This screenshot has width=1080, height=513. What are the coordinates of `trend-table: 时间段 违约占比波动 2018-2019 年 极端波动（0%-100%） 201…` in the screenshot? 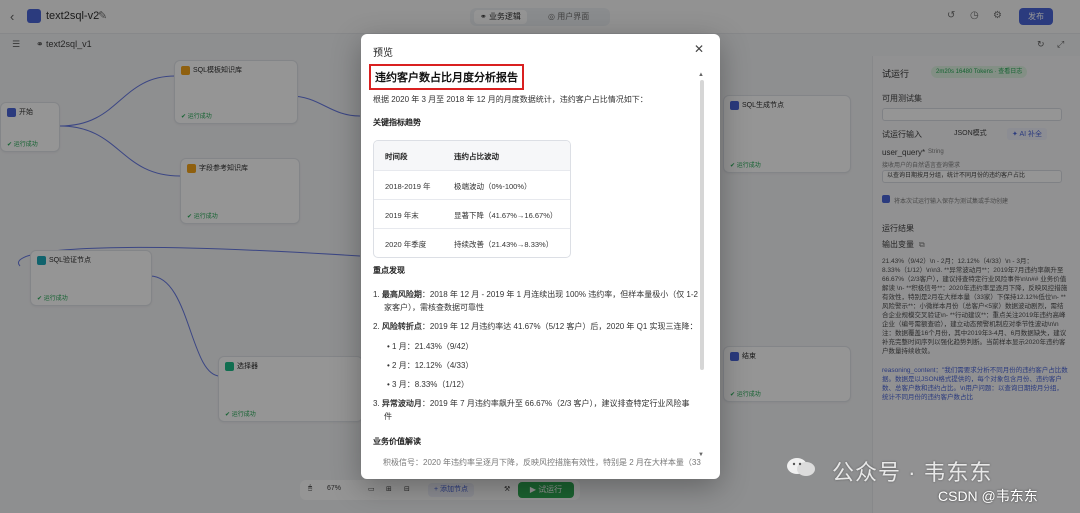 It's located at (472, 199).